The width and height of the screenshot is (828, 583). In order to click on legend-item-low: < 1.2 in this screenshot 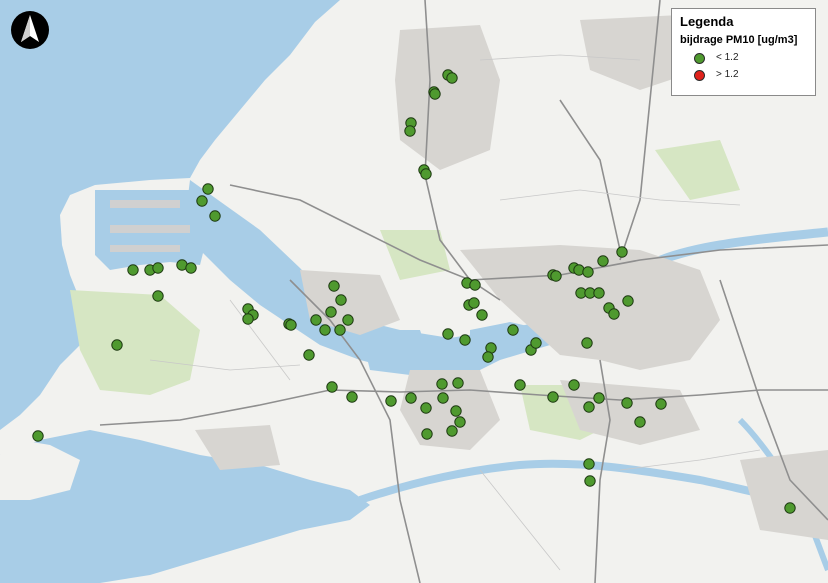, I will do `click(743, 58)`.